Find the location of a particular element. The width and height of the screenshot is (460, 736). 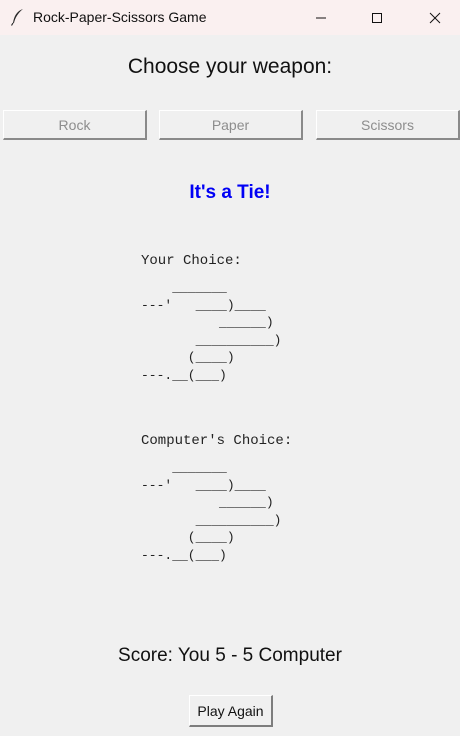

minimize-icon is located at coordinates (321, 17).